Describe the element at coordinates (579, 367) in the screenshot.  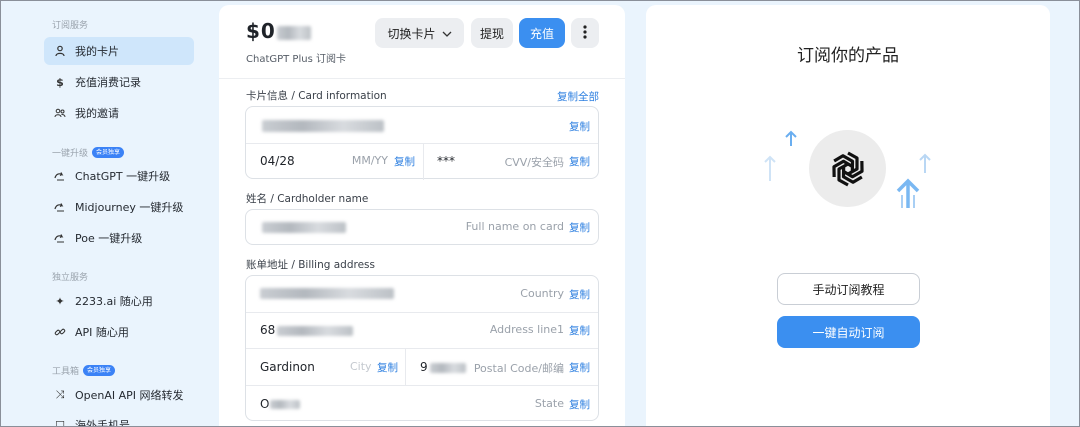
I see `copy-postal-link: 复制` at that location.